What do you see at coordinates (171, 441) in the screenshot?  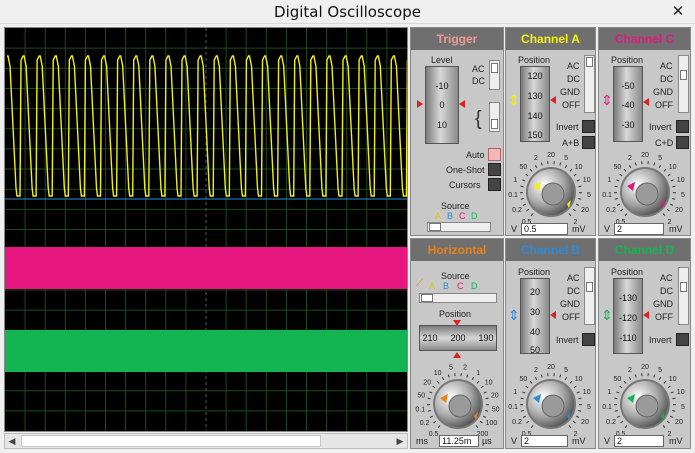 I see `scroll-thumb` at bounding box center [171, 441].